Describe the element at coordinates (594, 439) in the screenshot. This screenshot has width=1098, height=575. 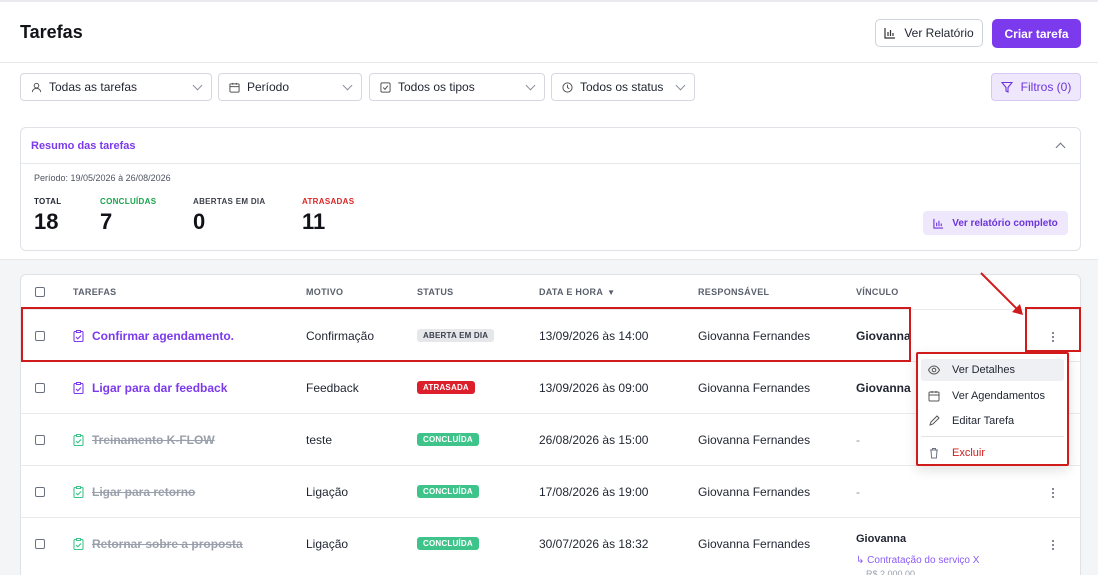
I see `datetime-cell: 26/08/2026 às 15:00` at that location.